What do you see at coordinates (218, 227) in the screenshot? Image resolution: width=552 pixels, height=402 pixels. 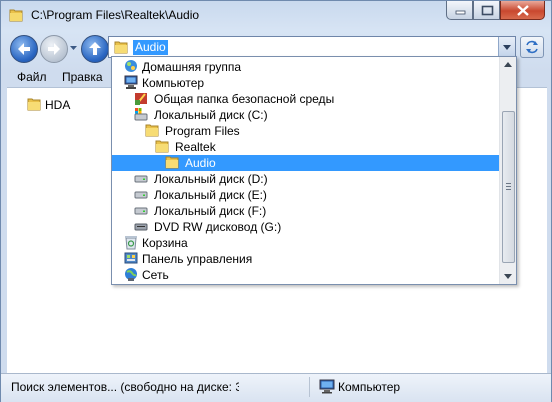 I see `dropdown-item-label: DVD RW дисковод (G:)` at bounding box center [218, 227].